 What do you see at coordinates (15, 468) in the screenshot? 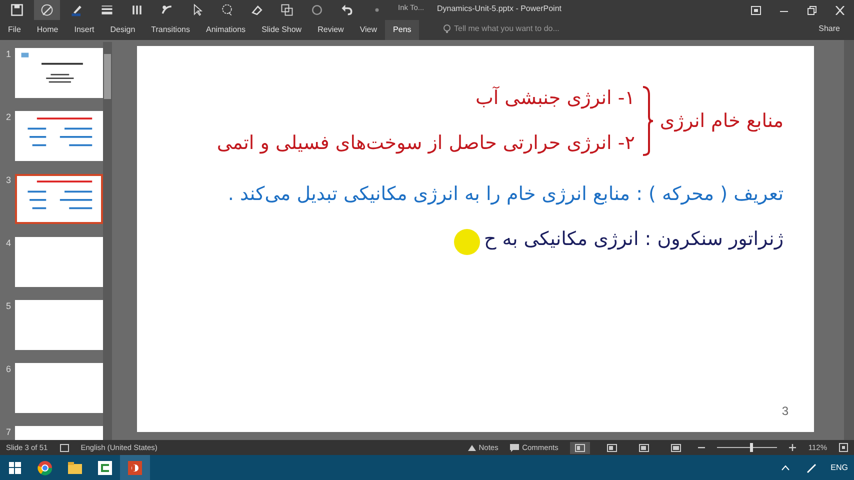
I see `start-icon` at bounding box center [15, 468].